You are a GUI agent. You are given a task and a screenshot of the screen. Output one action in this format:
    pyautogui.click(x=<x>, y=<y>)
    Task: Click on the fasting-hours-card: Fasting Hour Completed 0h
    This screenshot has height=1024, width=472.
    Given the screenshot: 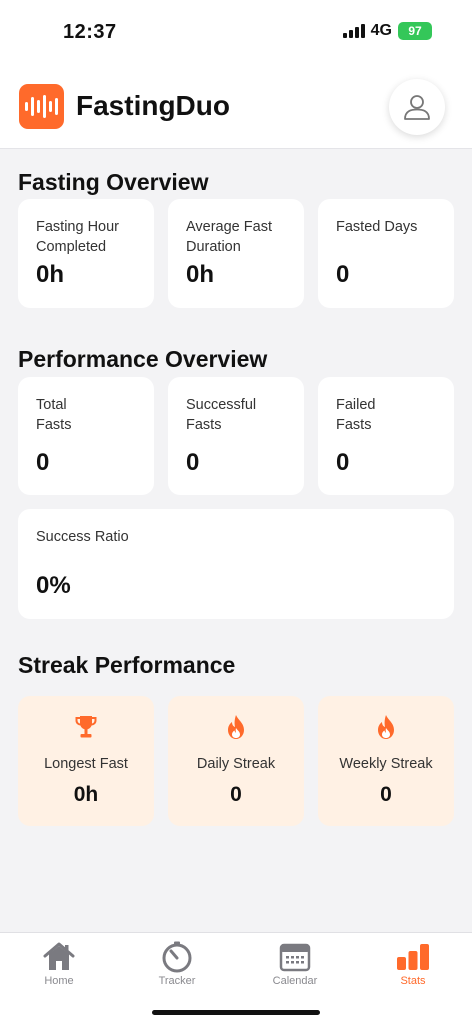 What is the action you would take?
    pyautogui.click(x=86, y=253)
    